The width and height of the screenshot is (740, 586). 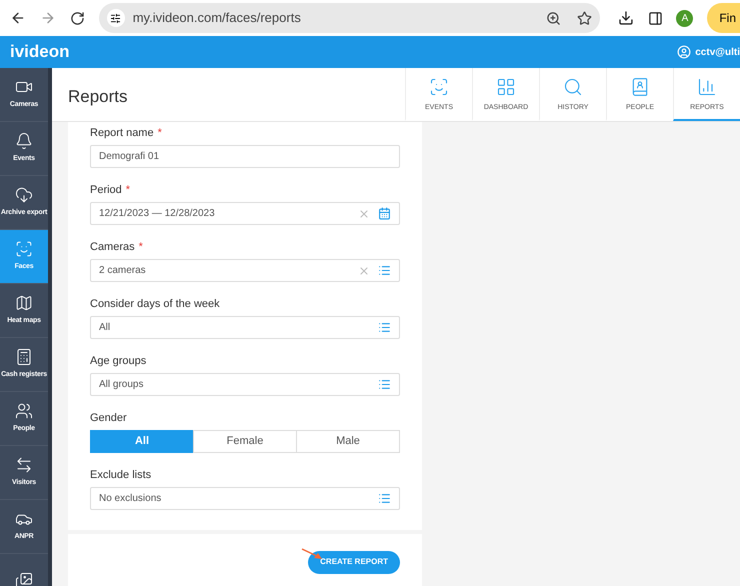 What do you see at coordinates (684, 52) in the screenshot?
I see `user-icon` at bounding box center [684, 52].